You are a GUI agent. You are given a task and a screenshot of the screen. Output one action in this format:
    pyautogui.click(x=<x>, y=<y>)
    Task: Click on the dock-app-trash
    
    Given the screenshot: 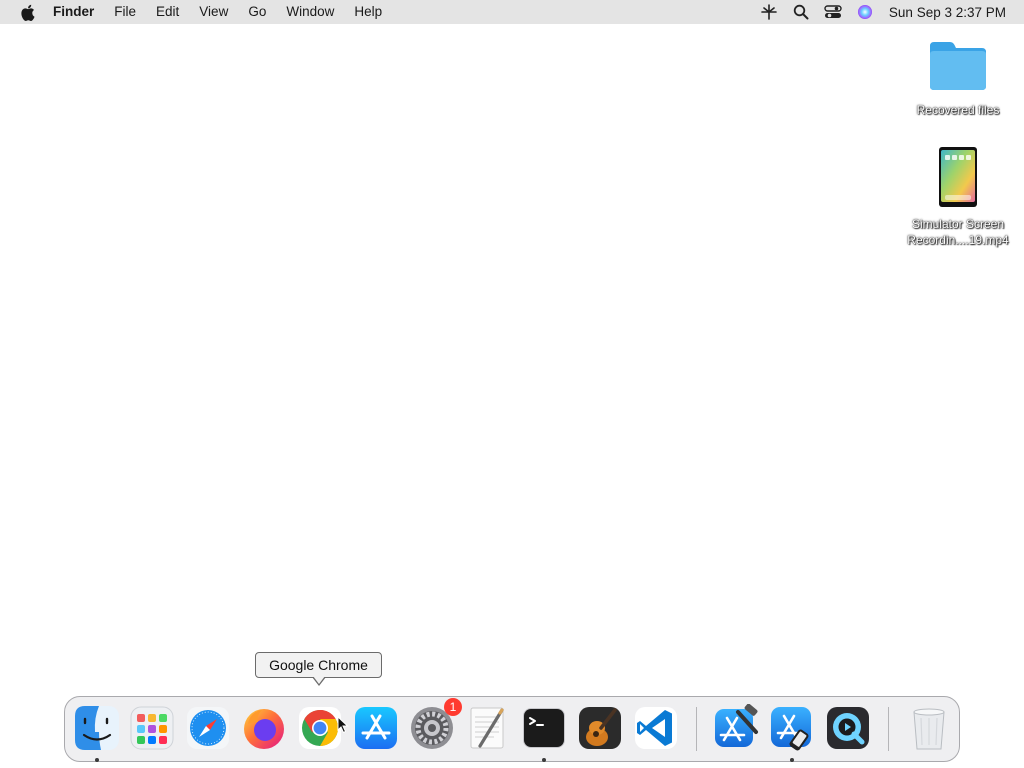 What is the action you would take?
    pyautogui.click(x=929, y=728)
    